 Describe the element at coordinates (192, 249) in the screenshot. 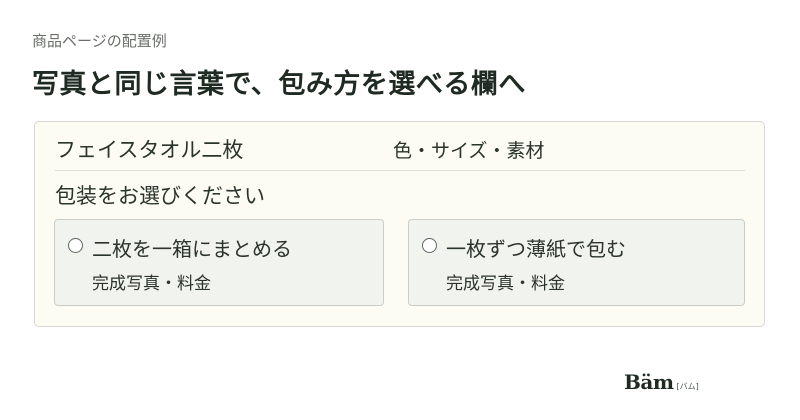

I see `option-label: 二枚を一箱にまとめる` at that location.